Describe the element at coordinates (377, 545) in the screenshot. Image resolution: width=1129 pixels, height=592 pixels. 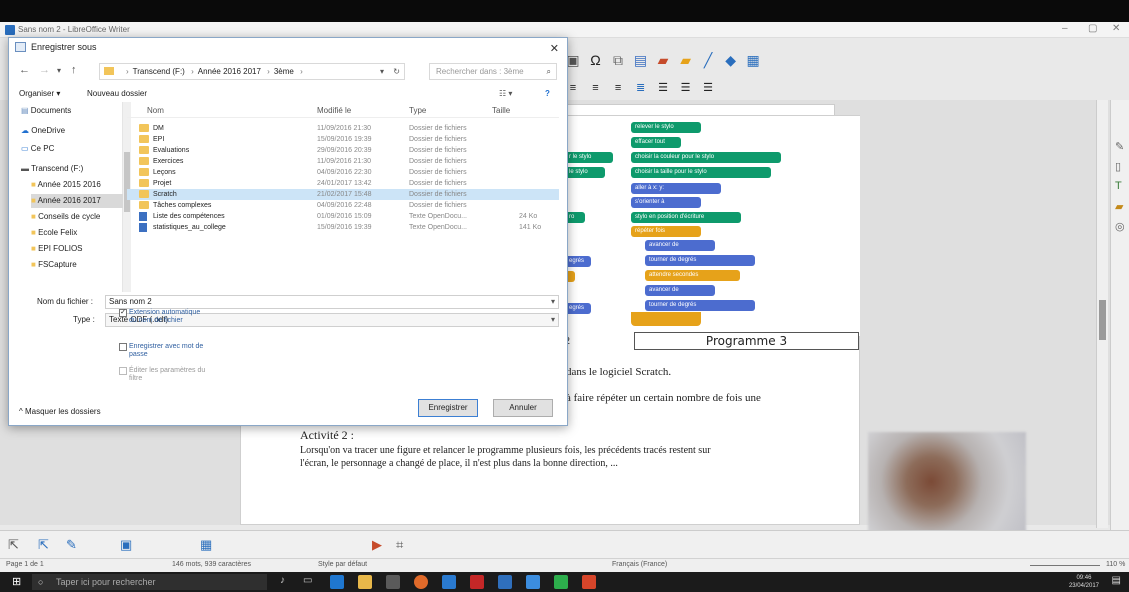
I see `arrange-icon: ▶` at that location.